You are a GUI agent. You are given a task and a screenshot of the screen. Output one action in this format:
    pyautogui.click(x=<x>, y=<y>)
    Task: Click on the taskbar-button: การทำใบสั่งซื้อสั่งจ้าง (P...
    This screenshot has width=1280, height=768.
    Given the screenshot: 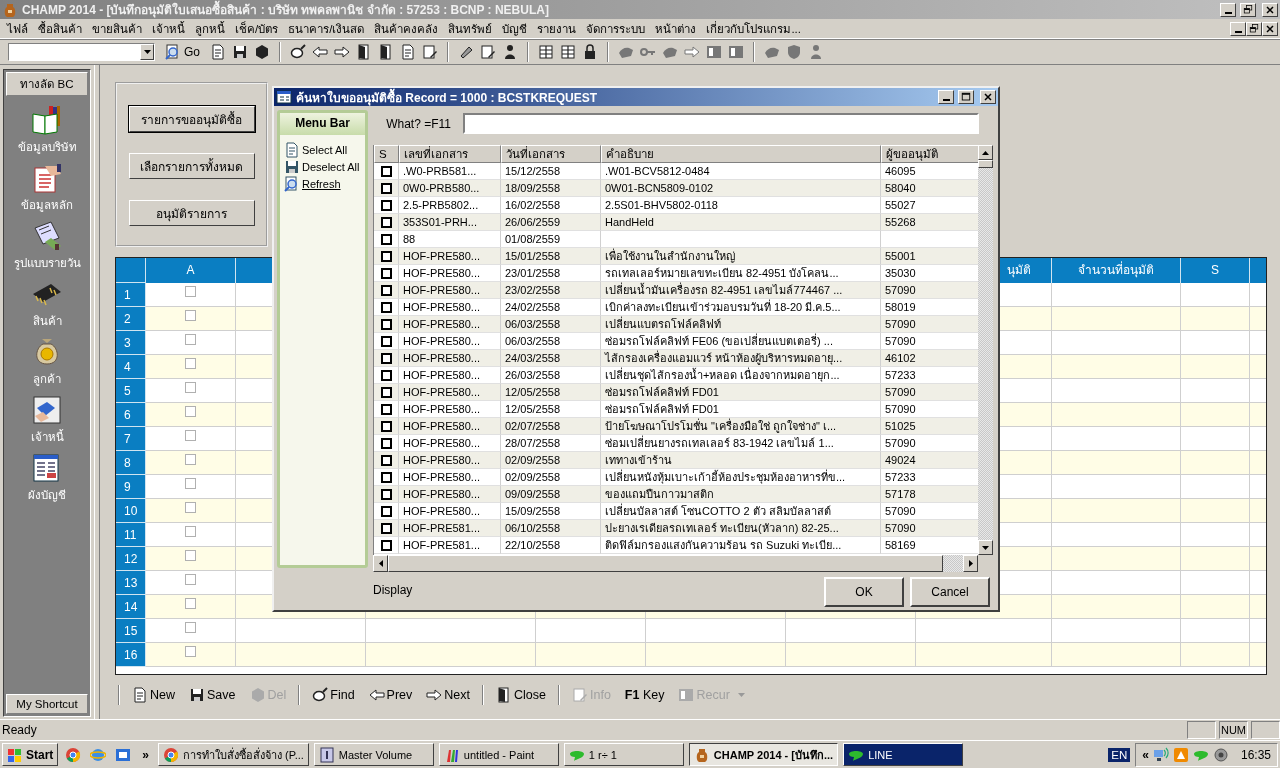 What is the action you would take?
    pyautogui.click(x=233, y=754)
    